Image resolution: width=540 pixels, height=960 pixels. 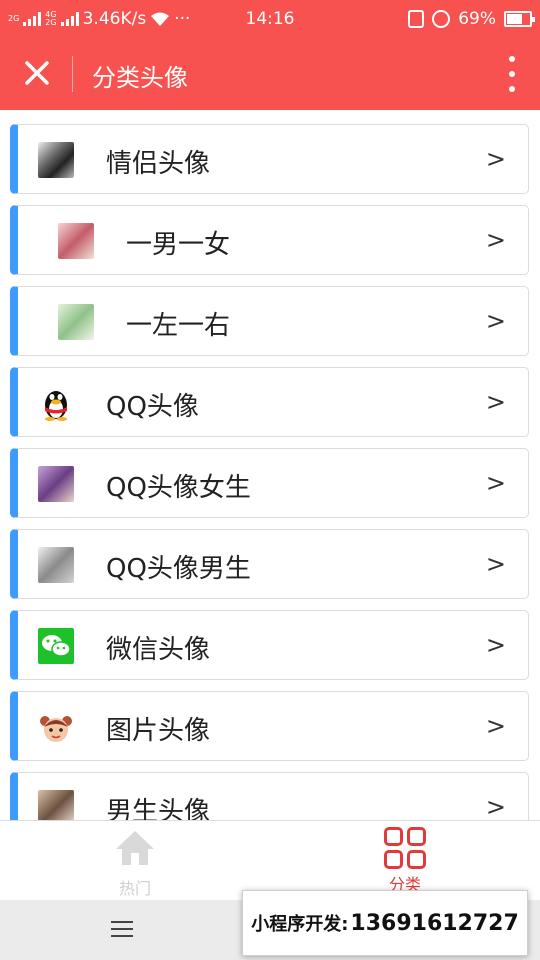 I want to click on tab-bar: 热门 分类, so click(x=270, y=860).